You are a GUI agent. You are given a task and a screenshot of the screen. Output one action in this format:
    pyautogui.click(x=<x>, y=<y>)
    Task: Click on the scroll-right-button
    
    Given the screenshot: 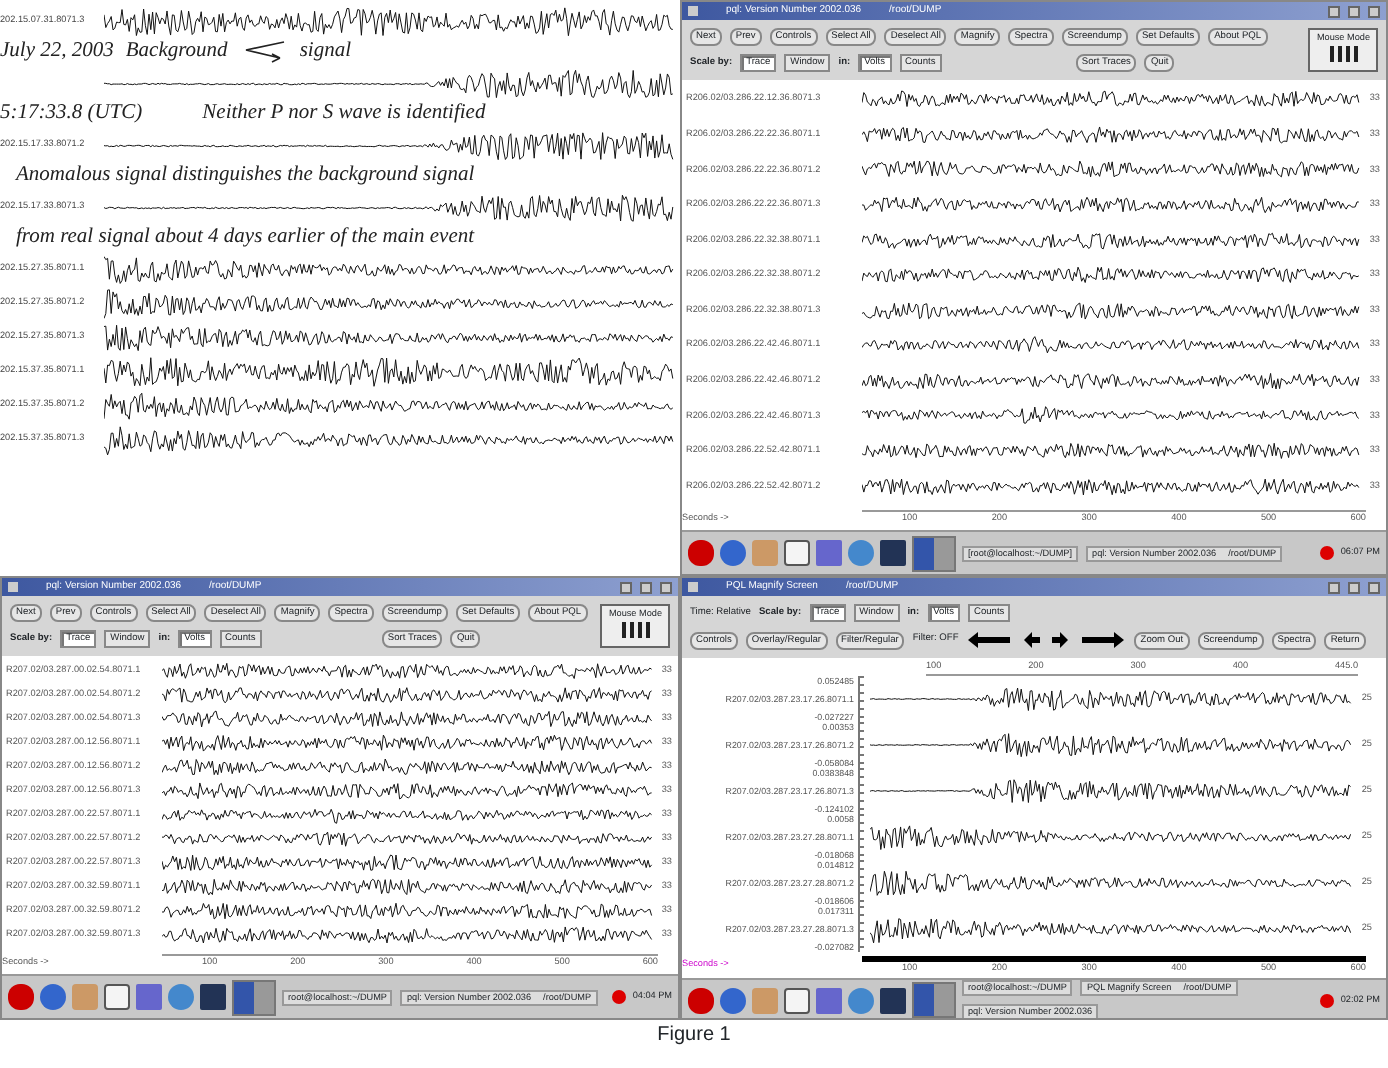 What is the action you would take?
    pyautogui.click(x=1060, y=640)
    